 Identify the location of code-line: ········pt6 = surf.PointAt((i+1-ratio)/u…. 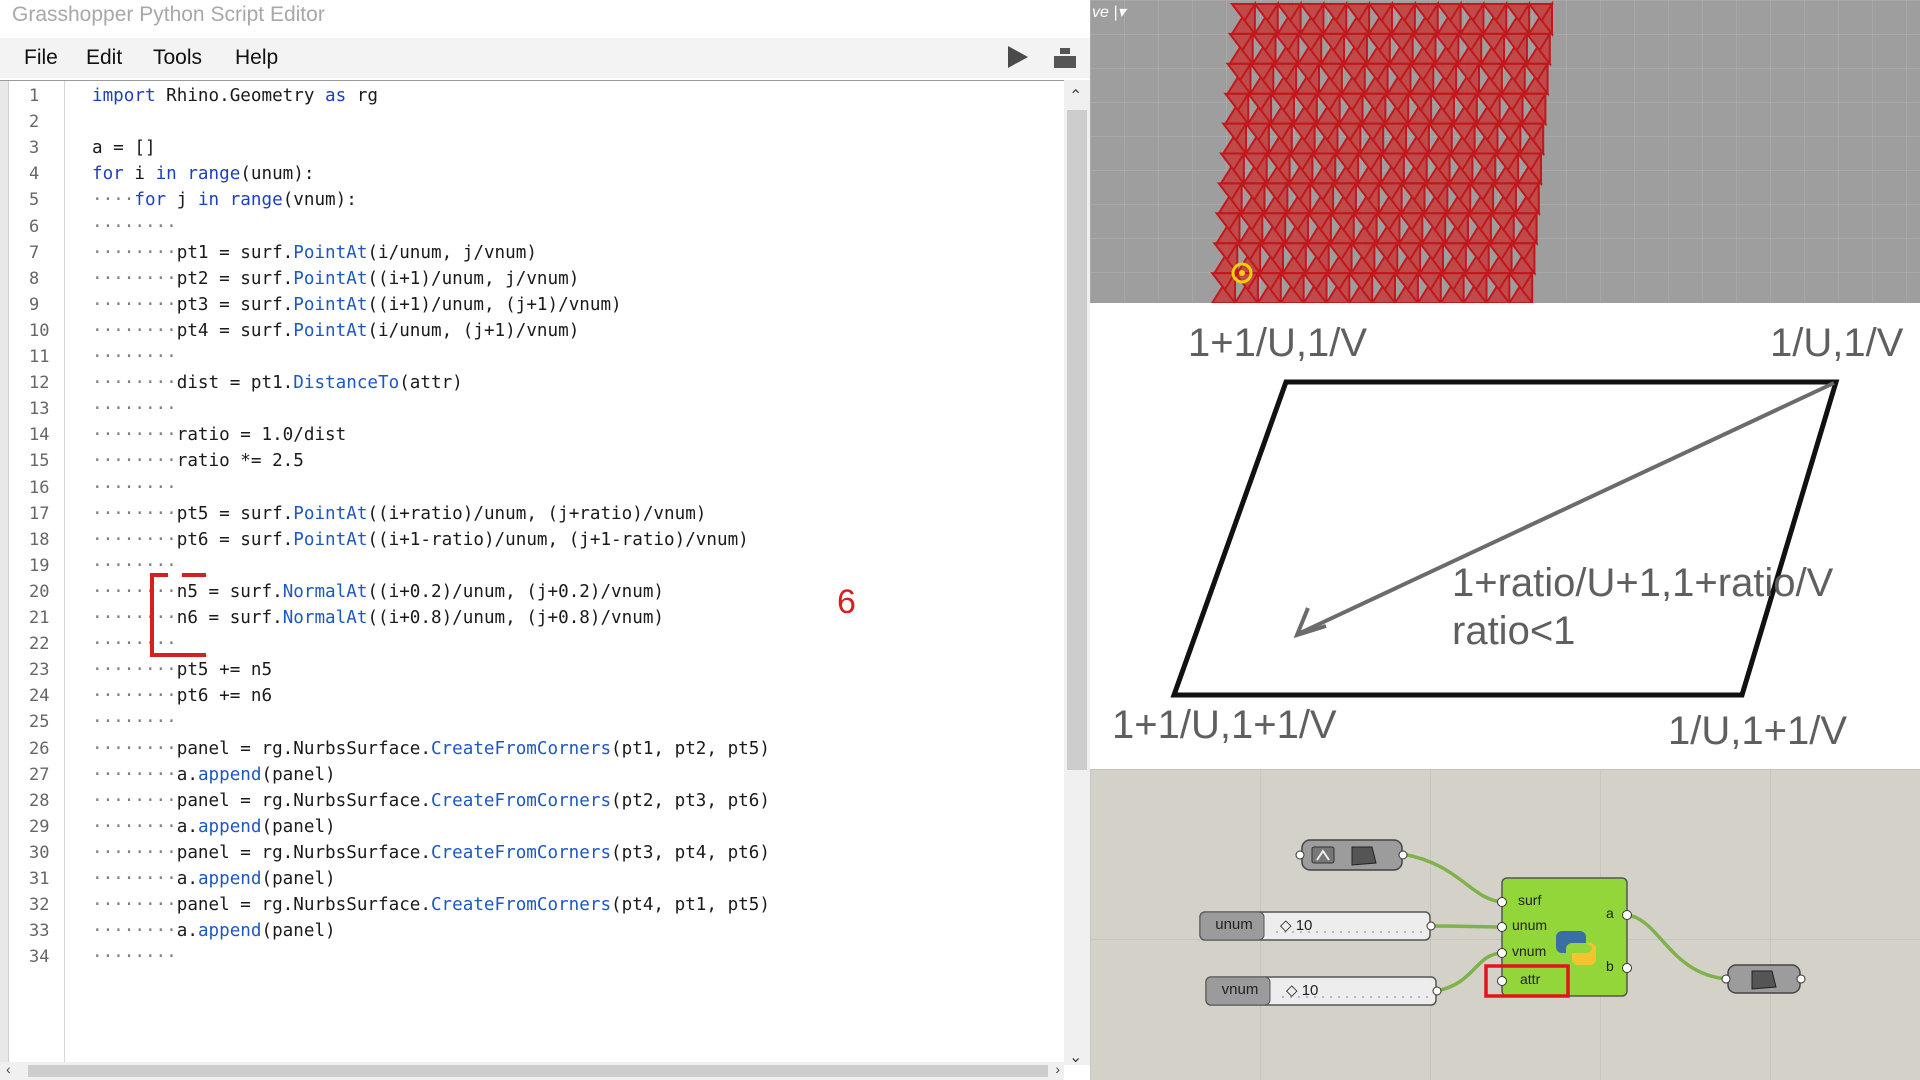
(420, 540).